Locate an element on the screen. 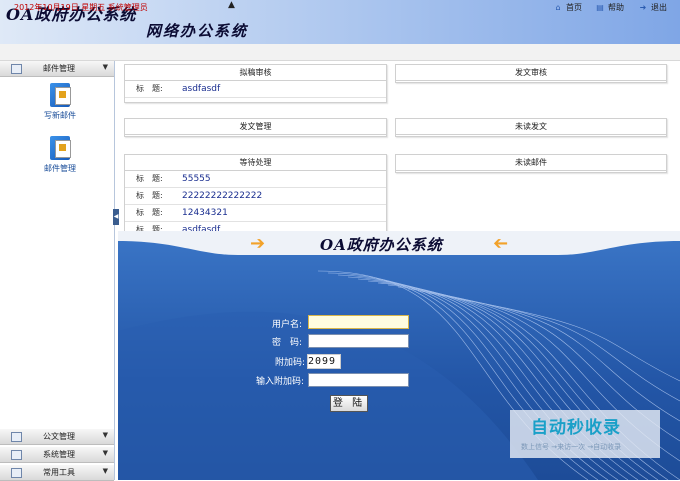 This screenshot has height=481, width=680. home-link-label: 首页 is located at coordinates (574, 7).